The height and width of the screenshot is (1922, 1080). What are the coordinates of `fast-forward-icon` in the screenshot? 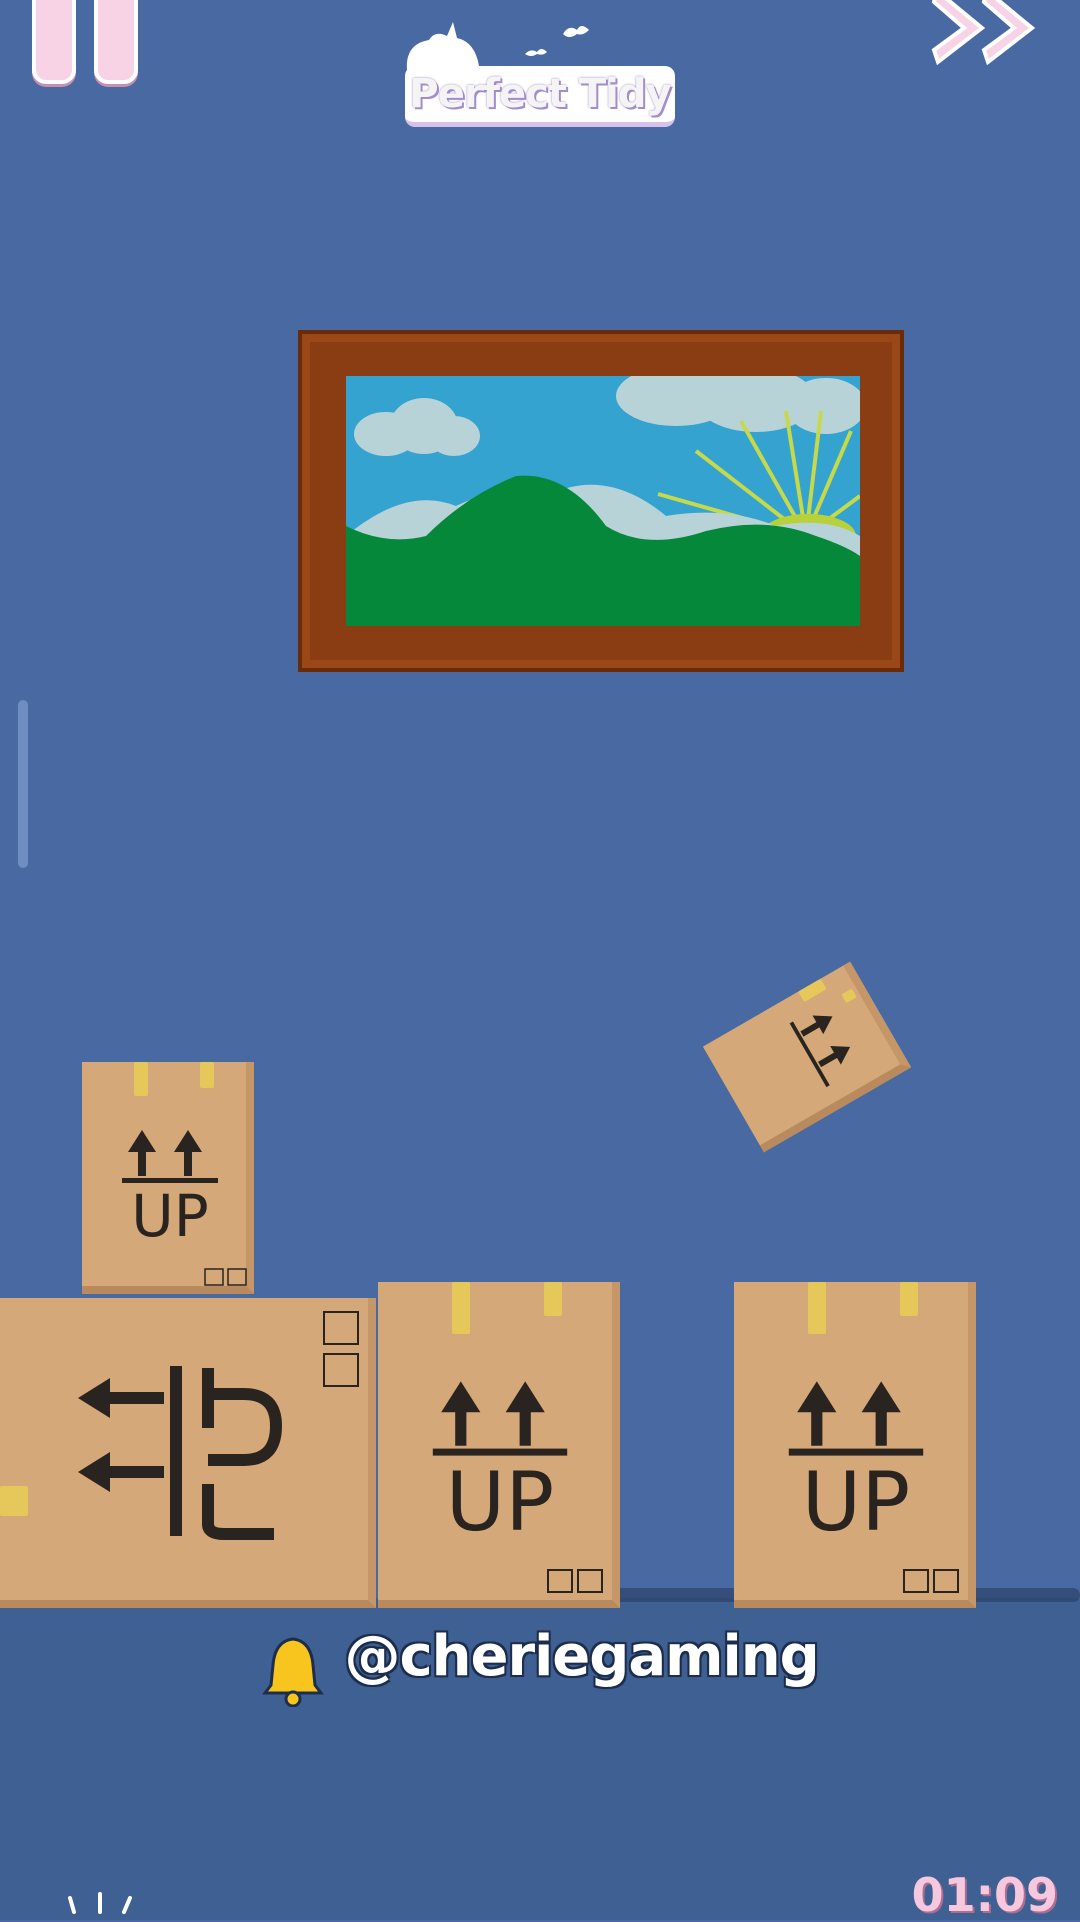 It's located at (983, 33).